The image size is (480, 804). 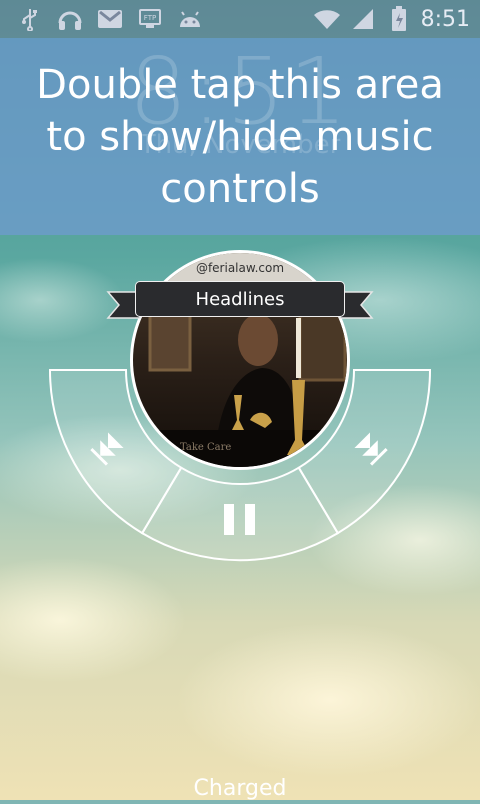 I want to click on ftp-icon: FTP, so click(x=150, y=19).